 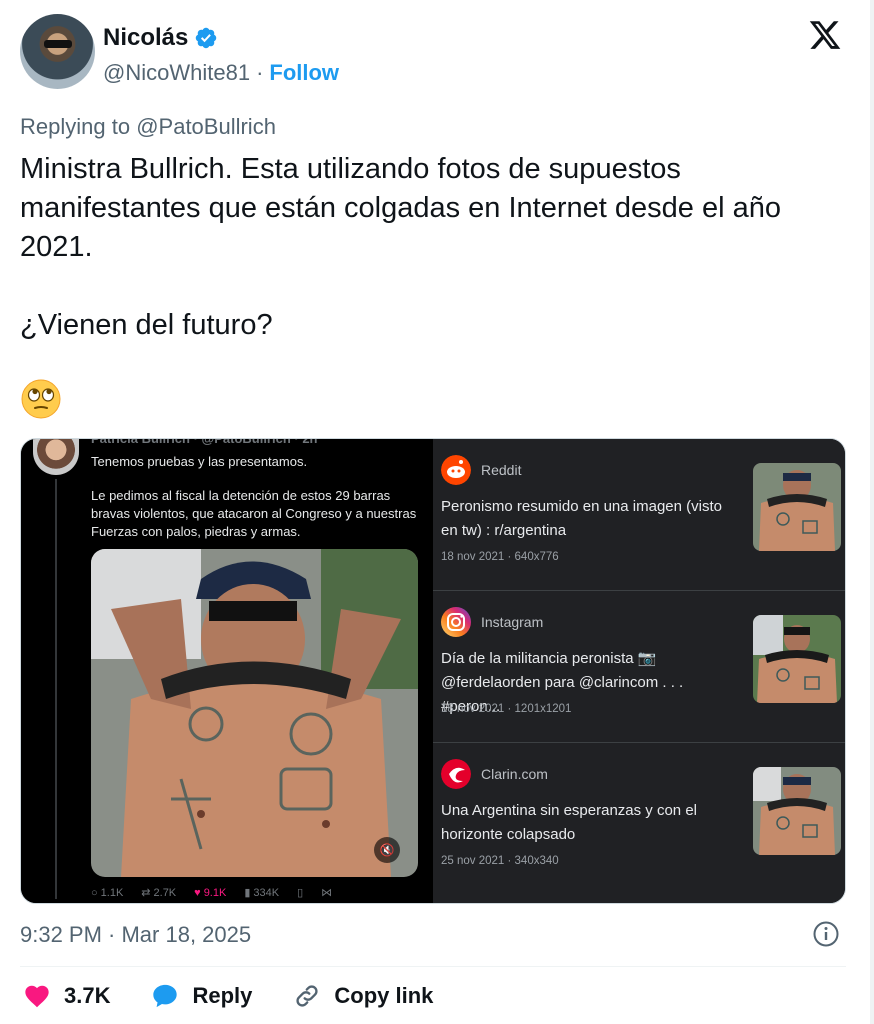 I want to click on divider, so click(x=433, y=966).